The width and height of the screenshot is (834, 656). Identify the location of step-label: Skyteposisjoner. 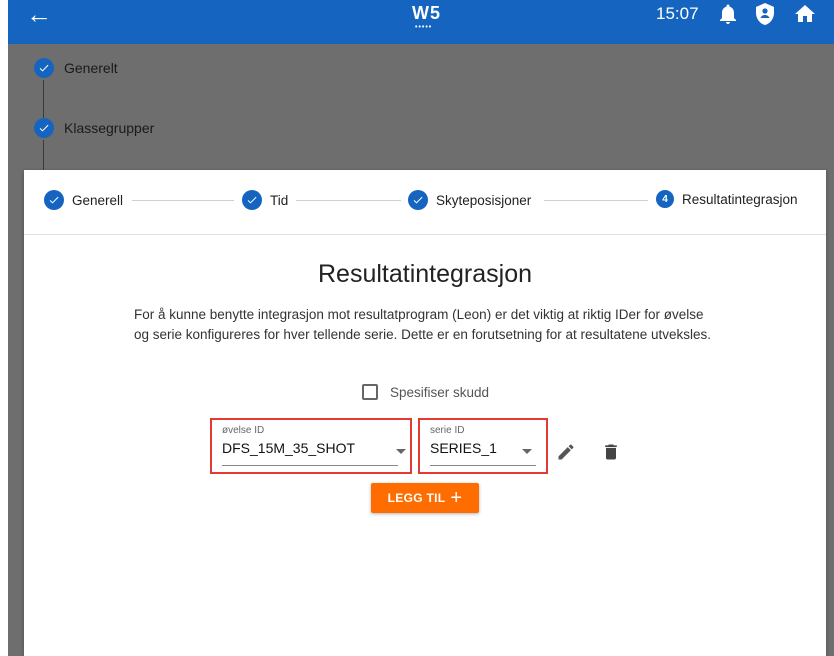
(484, 200).